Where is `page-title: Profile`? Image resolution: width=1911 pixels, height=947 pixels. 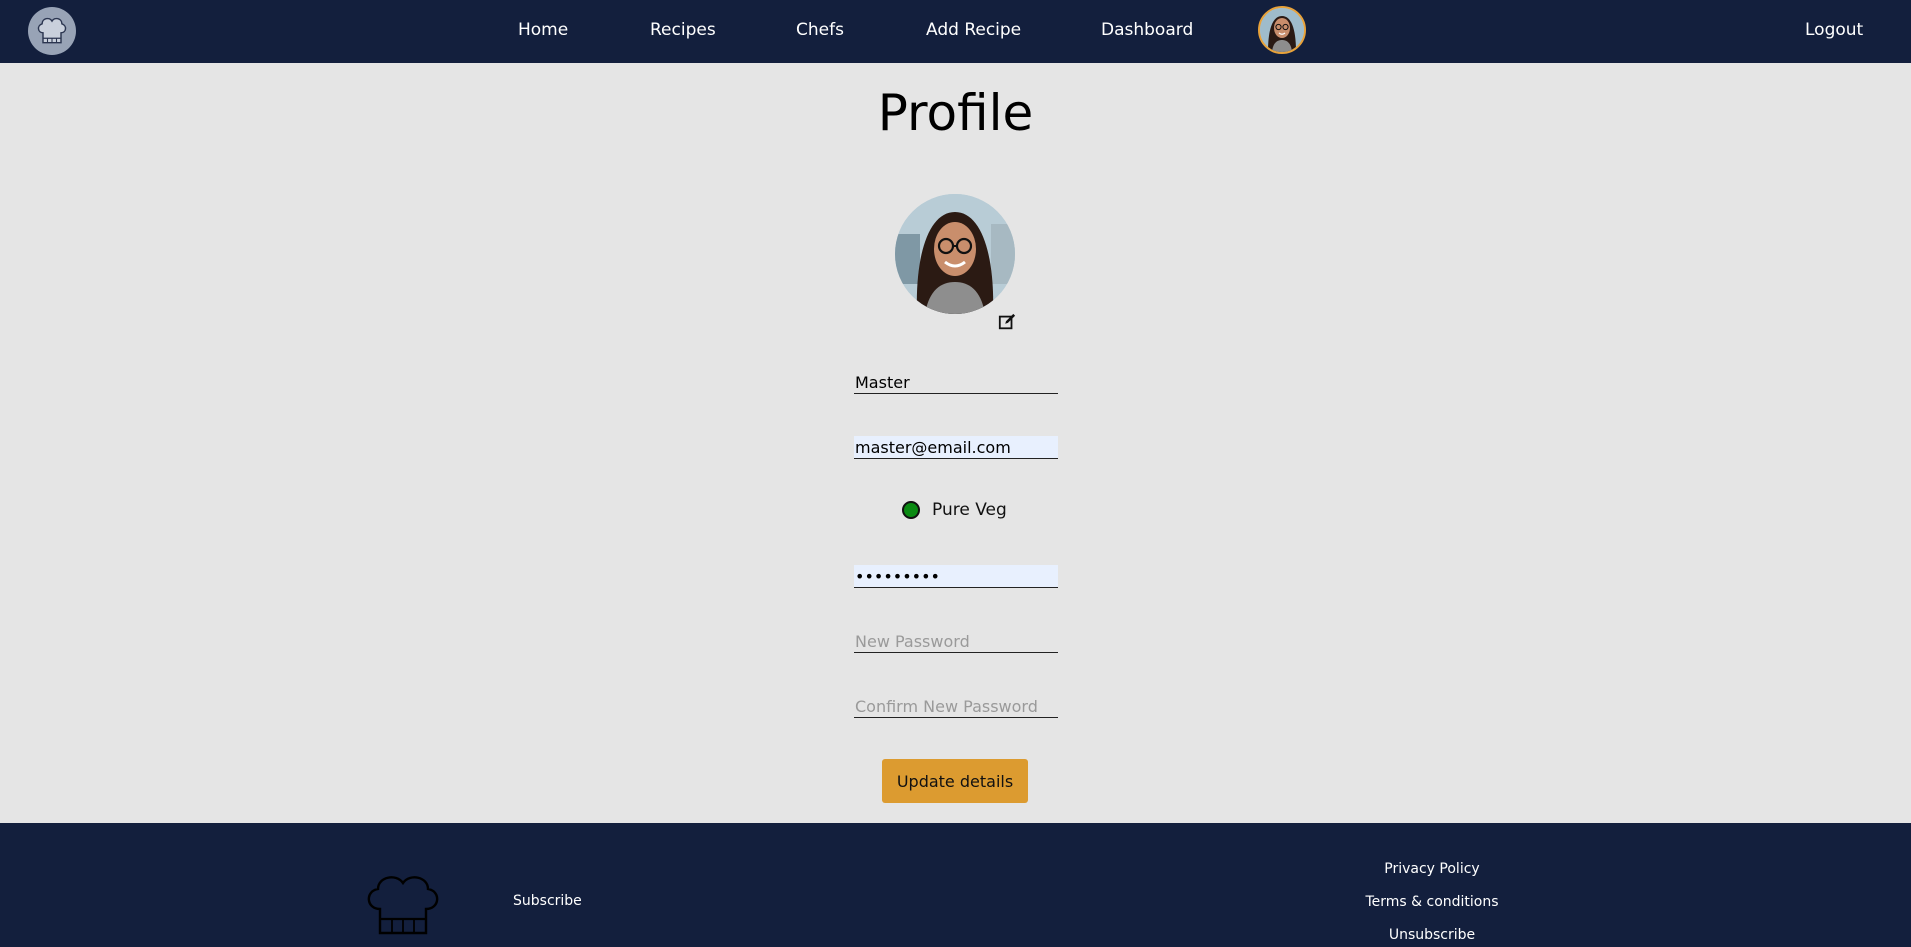
page-title: Profile is located at coordinates (955, 113).